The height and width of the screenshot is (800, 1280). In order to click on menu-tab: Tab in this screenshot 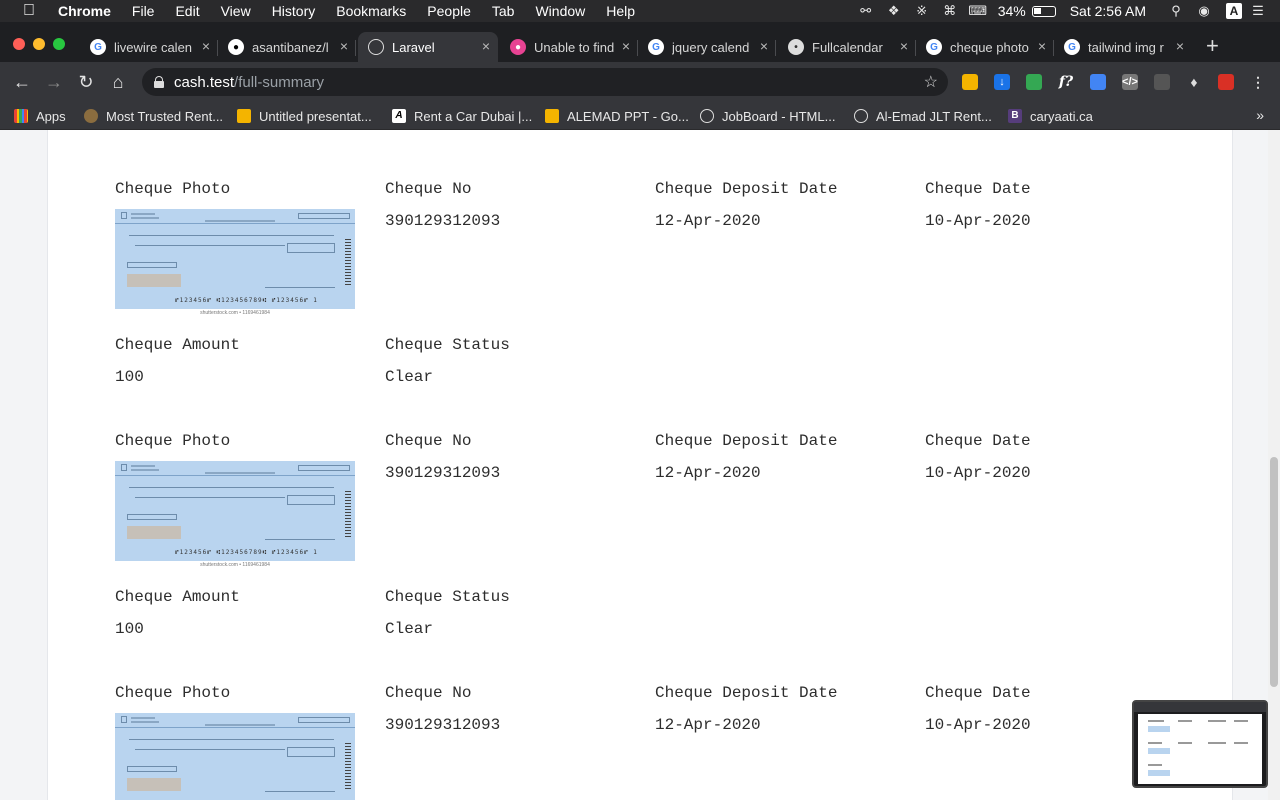, I will do `click(503, 11)`.